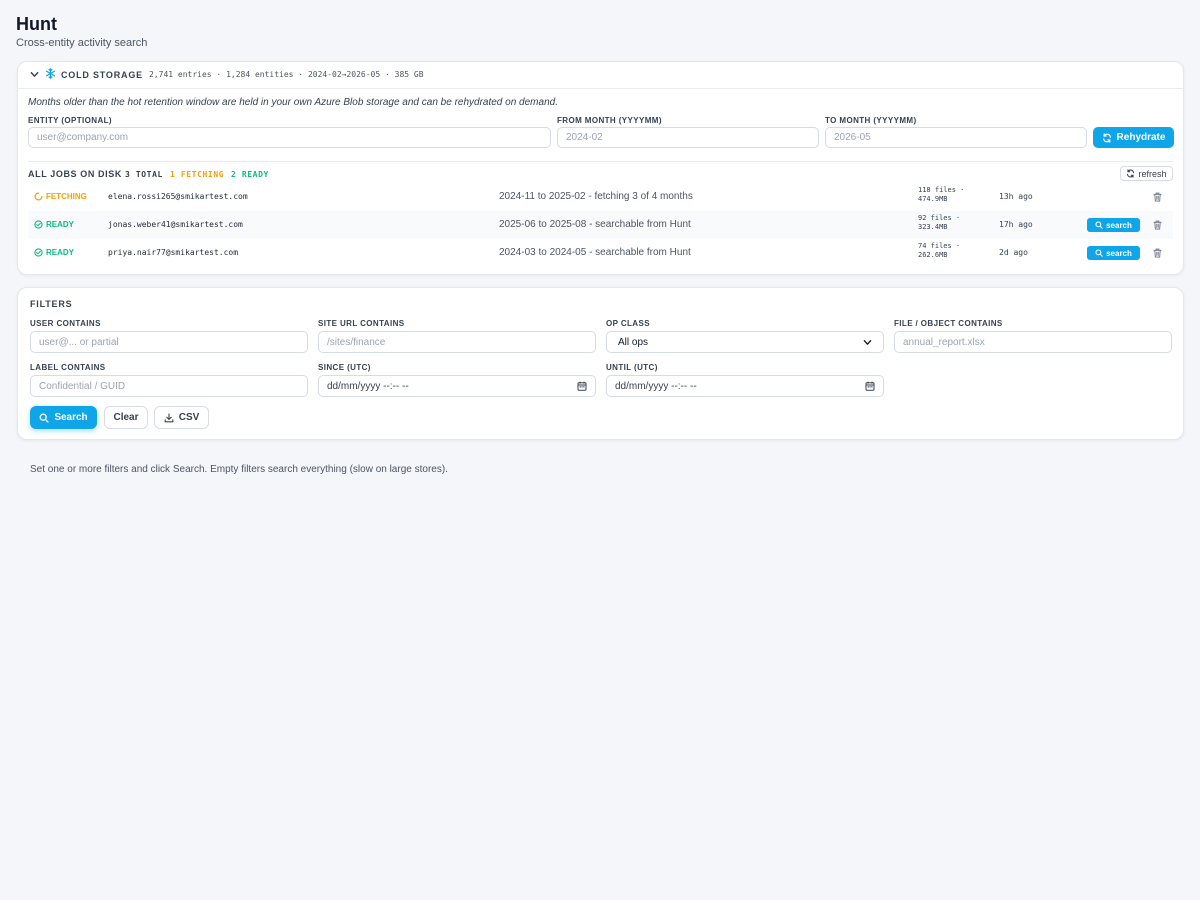 The height and width of the screenshot is (900, 1200). I want to click on job-status-fetching: FETCHING, so click(60, 196).